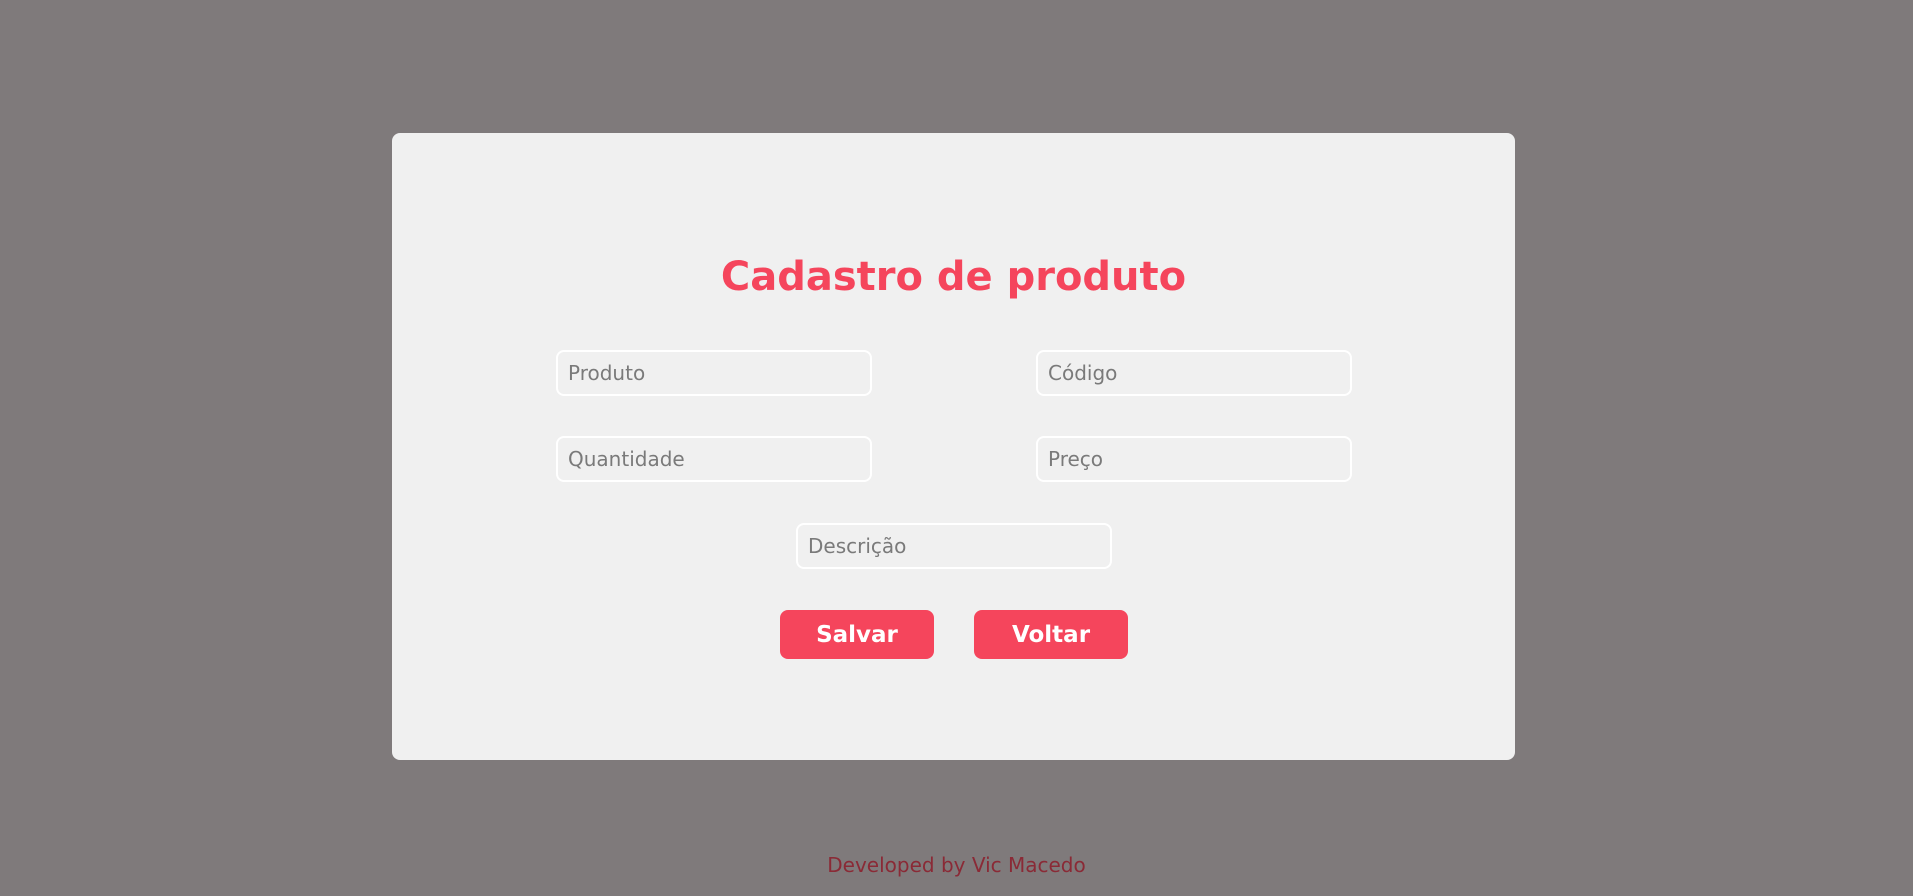 Image resolution: width=1913 pixels, height=896 pixels. Describe the element at coordinates (1194, 373) in the screenshot. I see `codigo-input` at that location.